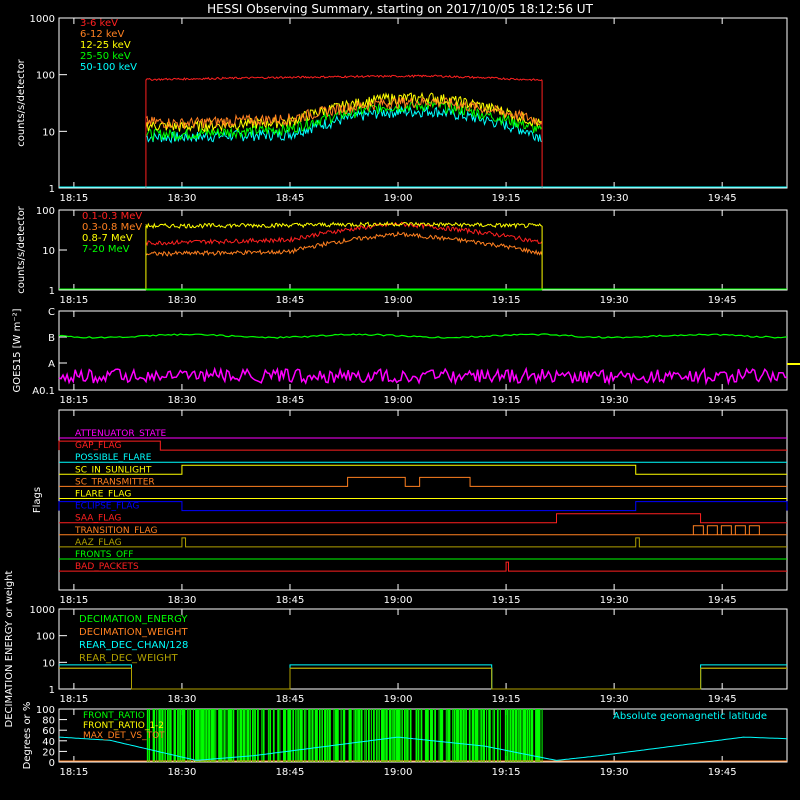  What do you see at coordinates (98, 519) in the screenshot?
I see `flag-label: SAA_FLAG` at bounding box center [98, 519].